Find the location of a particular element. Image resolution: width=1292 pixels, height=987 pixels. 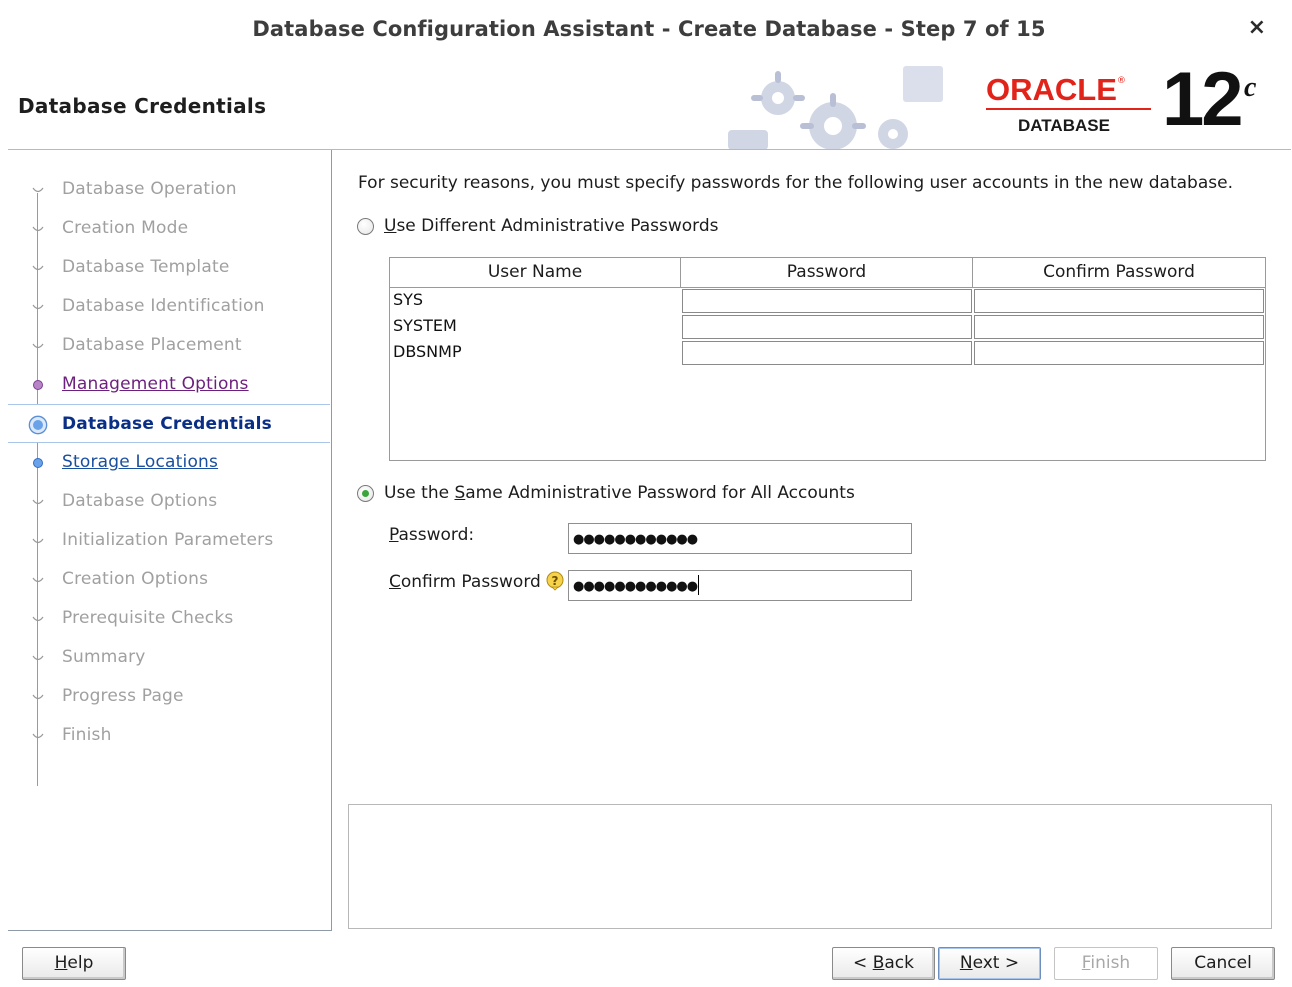

nav-step-creation-mode: Creation Mode is located at coordinates (169, 228).